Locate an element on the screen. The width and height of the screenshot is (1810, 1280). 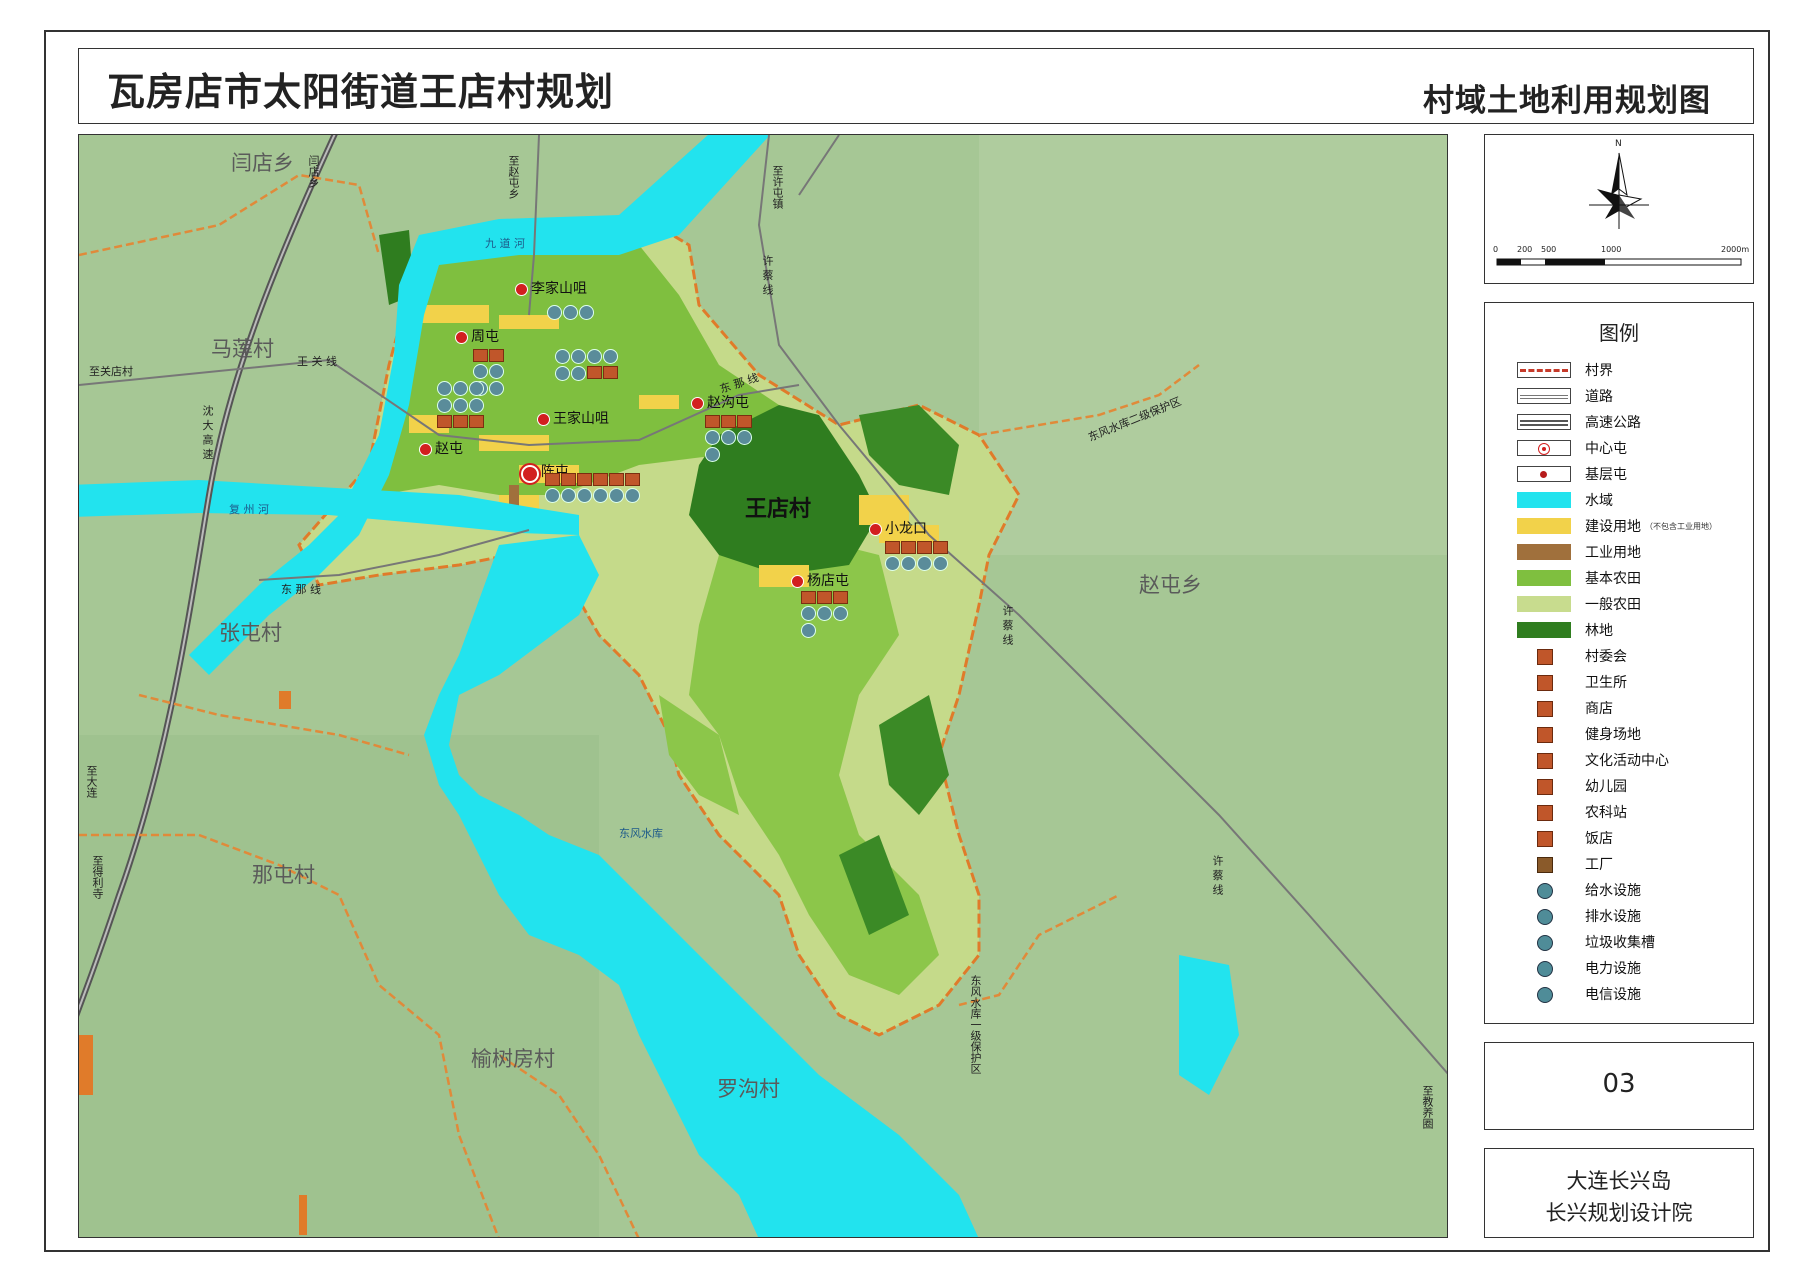
label-road-dongna-west: 东 那 线 is located at coordinates (301, 589).